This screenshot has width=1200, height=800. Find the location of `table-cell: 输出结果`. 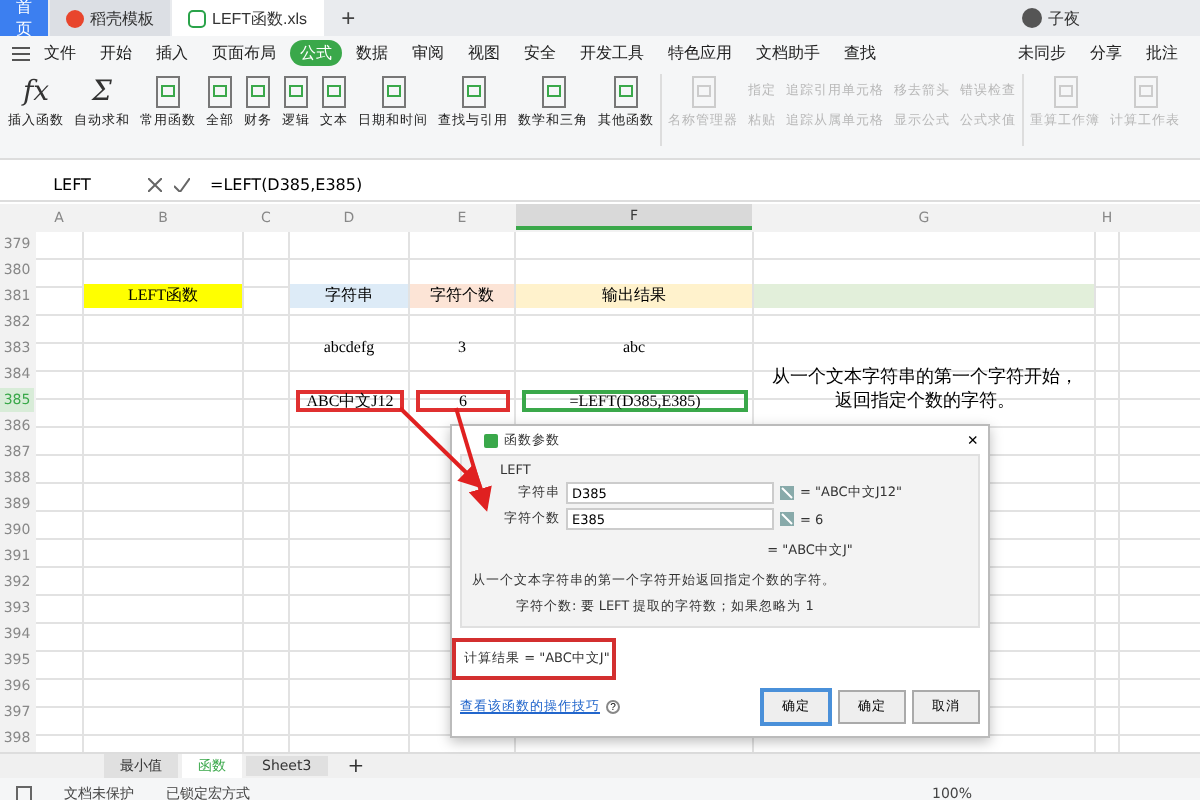

table-cell: 输出结果 is located at coordinates (634, 296).